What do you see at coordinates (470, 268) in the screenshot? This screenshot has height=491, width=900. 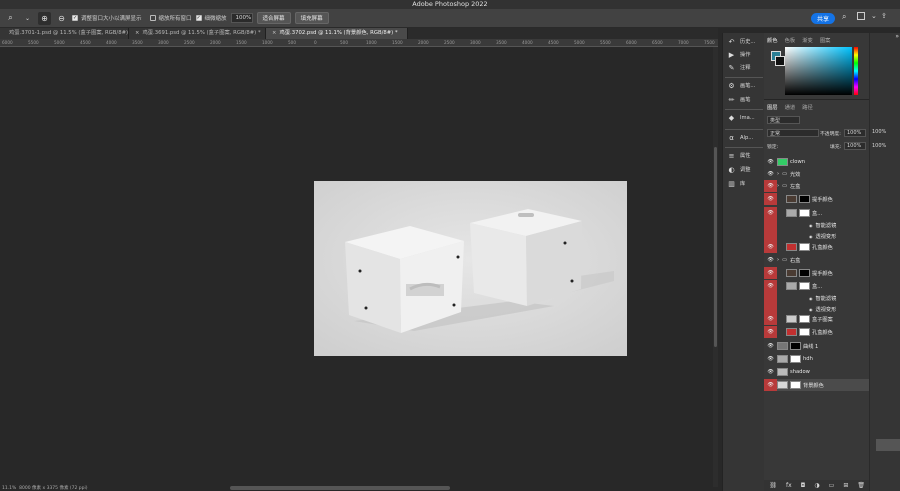 I see `document-canvas` at bounding box center [470, 268].